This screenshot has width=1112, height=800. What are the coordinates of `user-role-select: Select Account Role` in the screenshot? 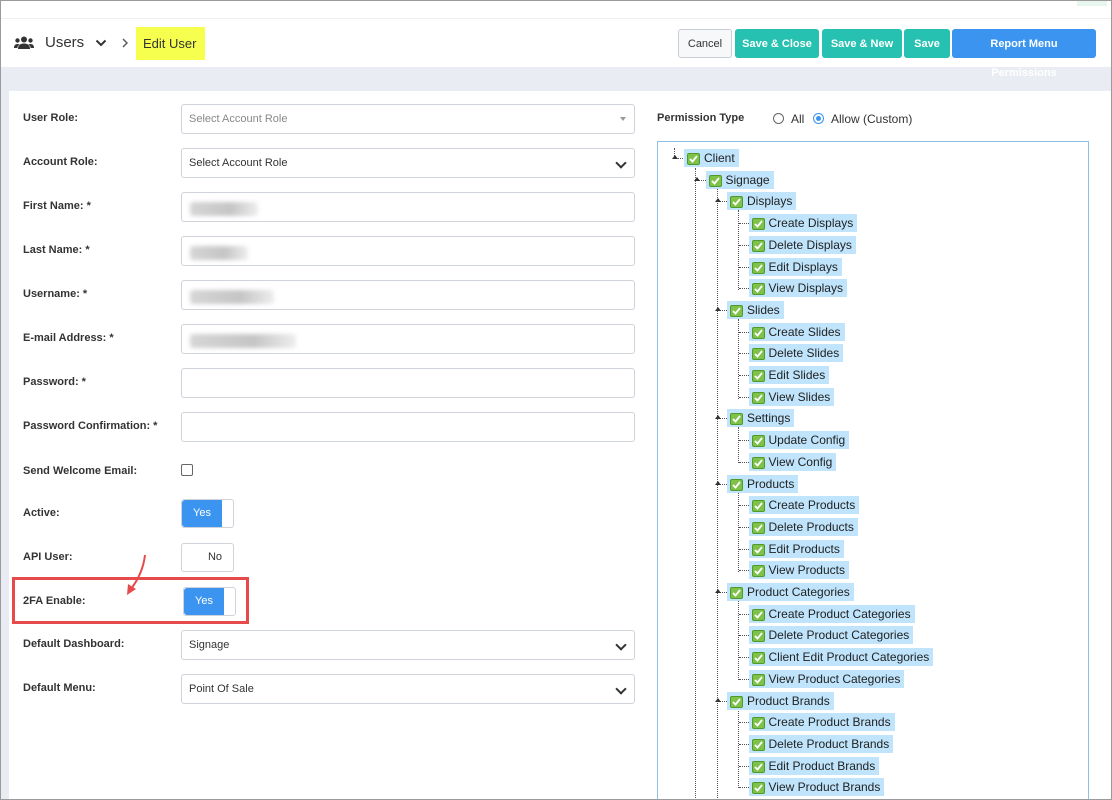 It's located at (408, 119).